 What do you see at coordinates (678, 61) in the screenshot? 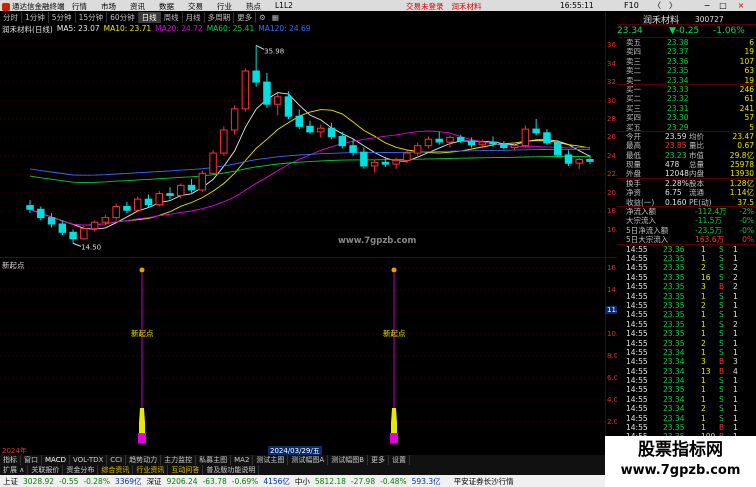
I see `order-price: 23.36` at bounding box center [678, 61].